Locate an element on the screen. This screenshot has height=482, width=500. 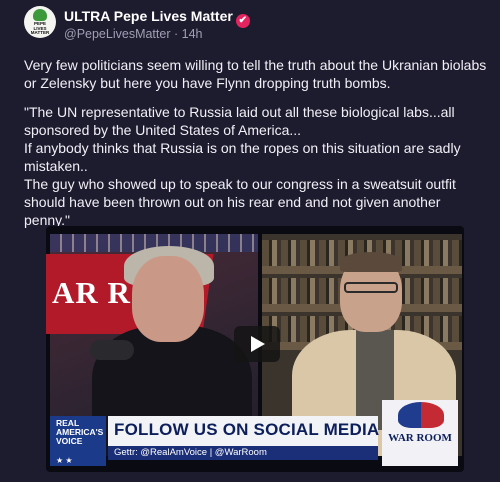
pepe-frog-icon is located at coordinates (40, 15).